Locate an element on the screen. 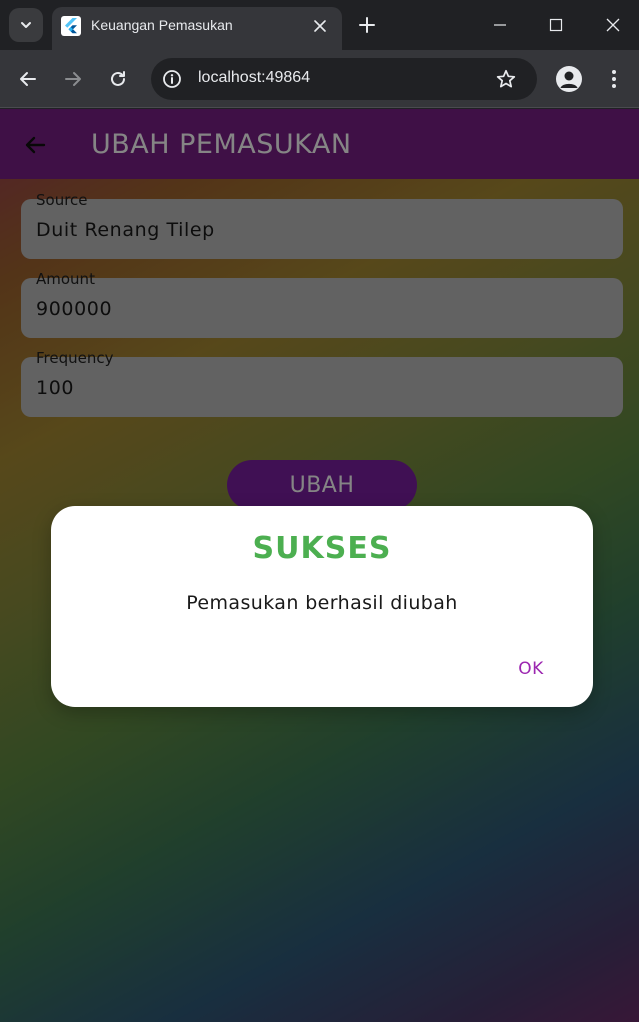 Image resolution: width=639 pixels, height=1022 pixels. maximize-button is located at coordinates (556, 25).